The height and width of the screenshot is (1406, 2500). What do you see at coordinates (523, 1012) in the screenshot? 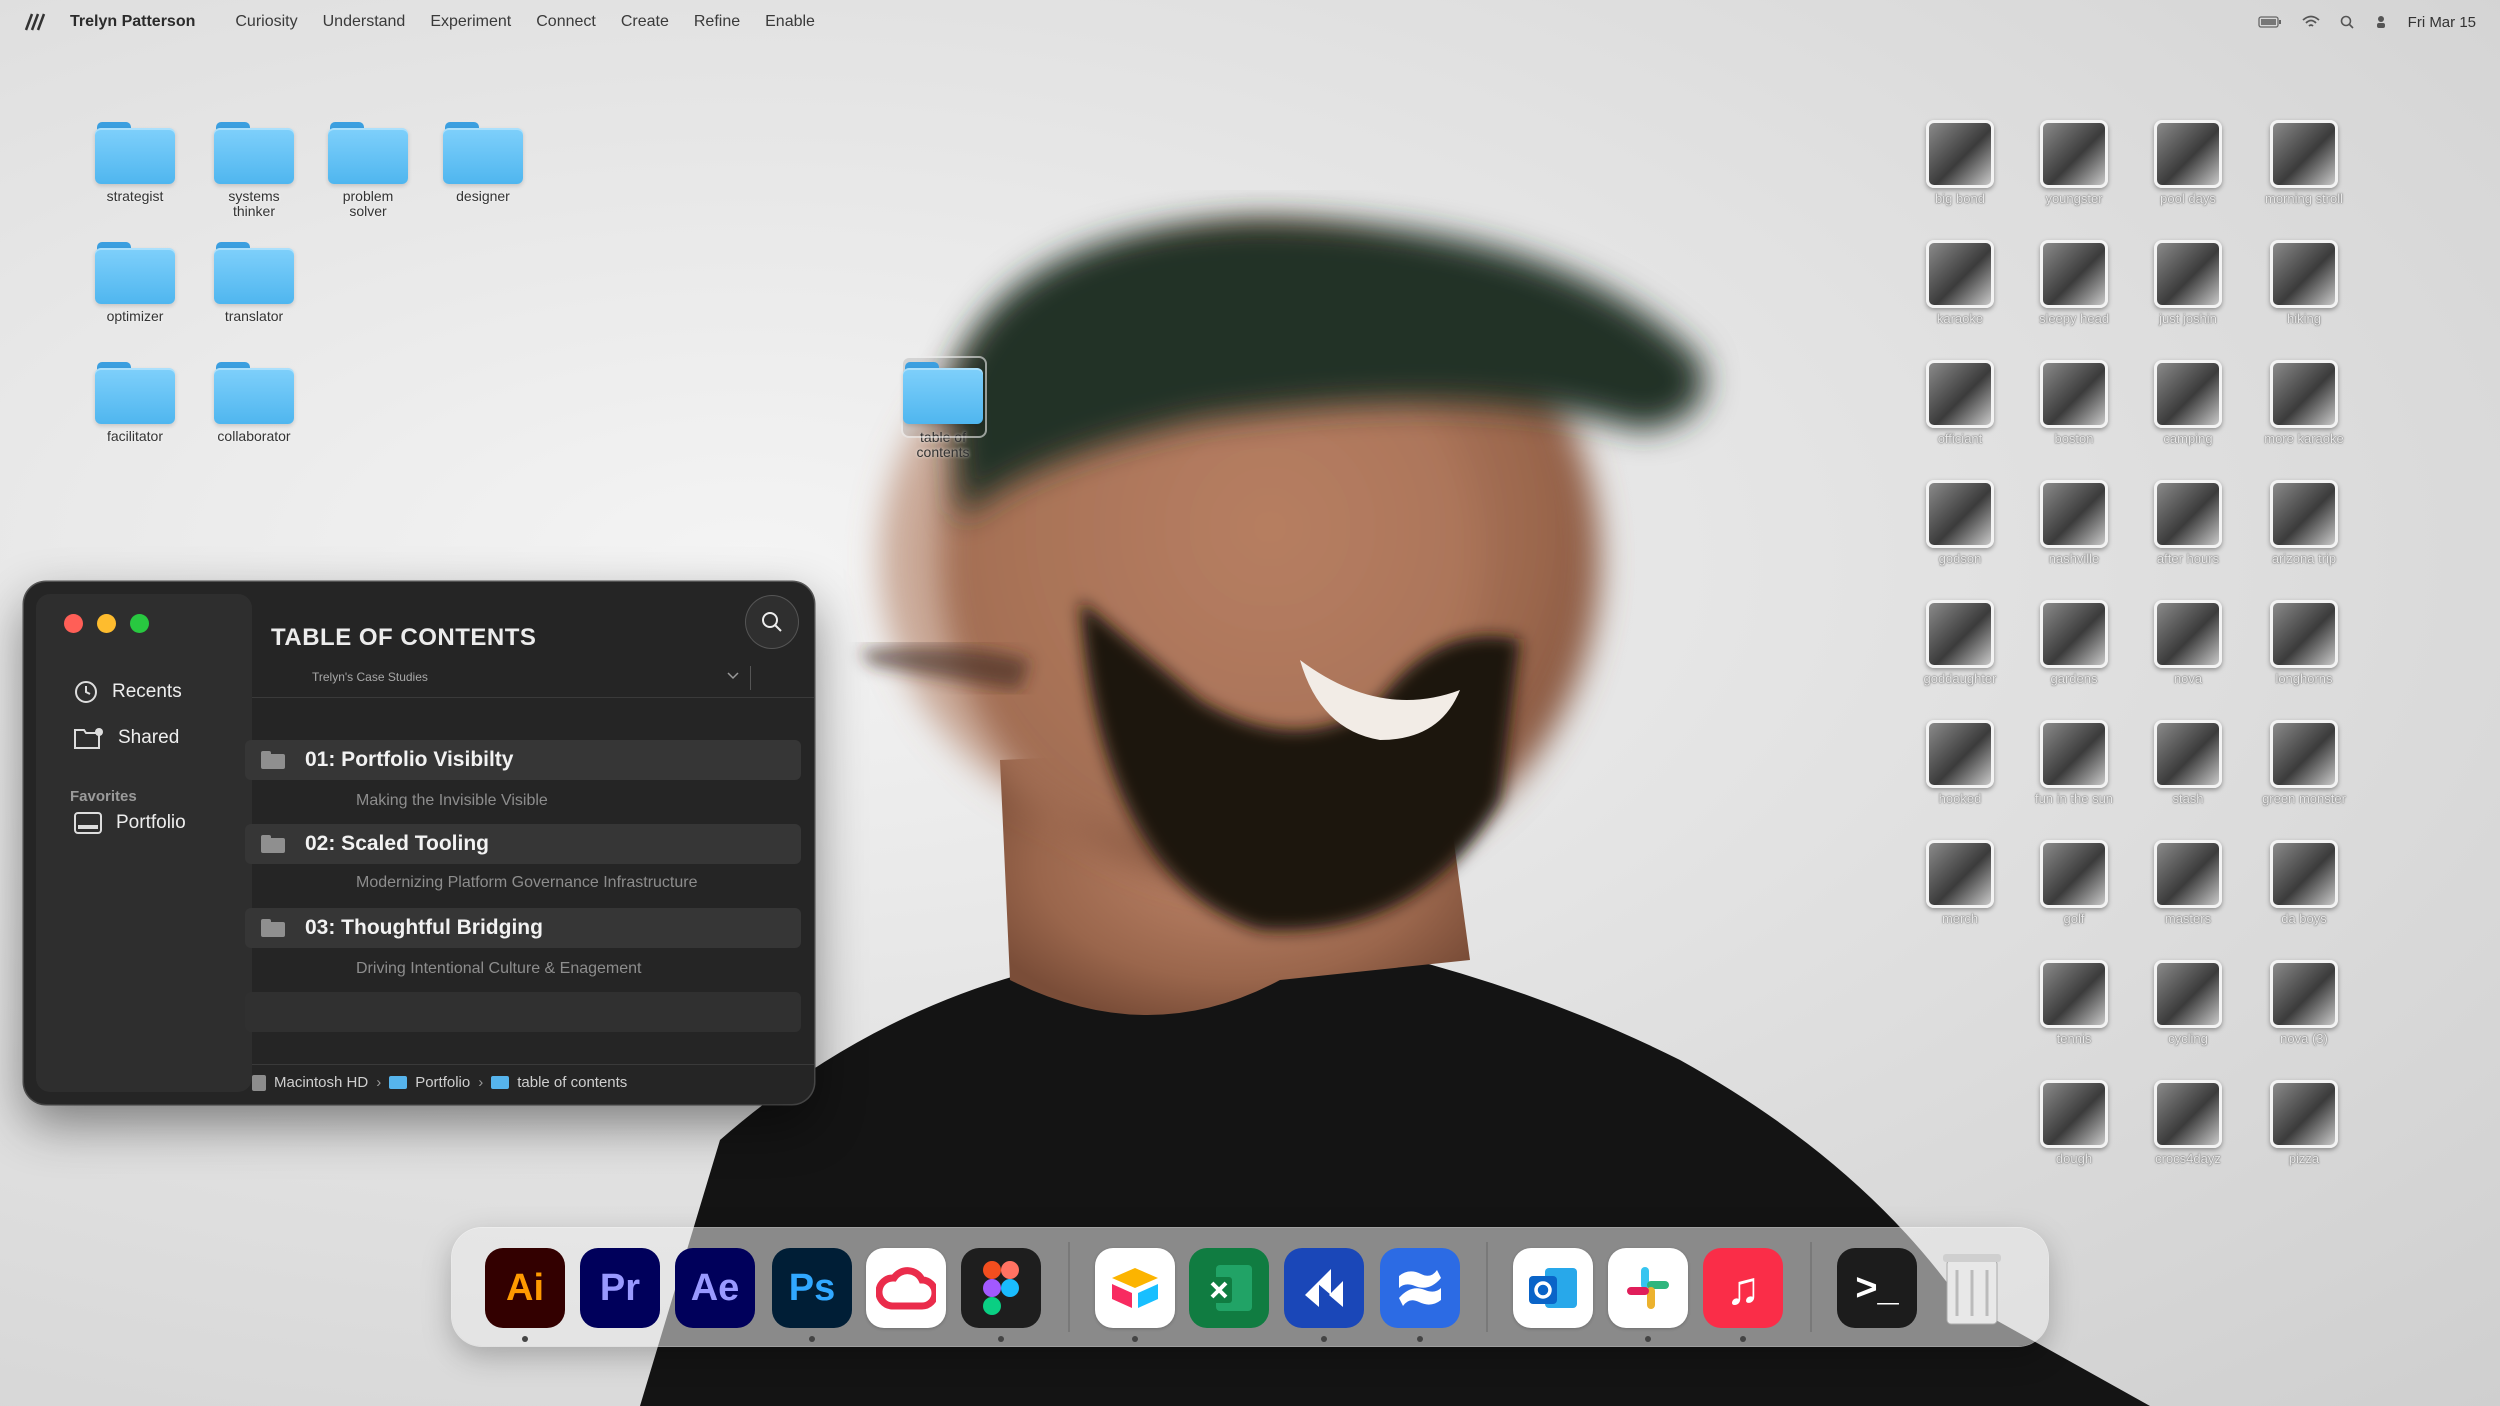
I see `empty-list-row` at bounding box center [523, 1012].